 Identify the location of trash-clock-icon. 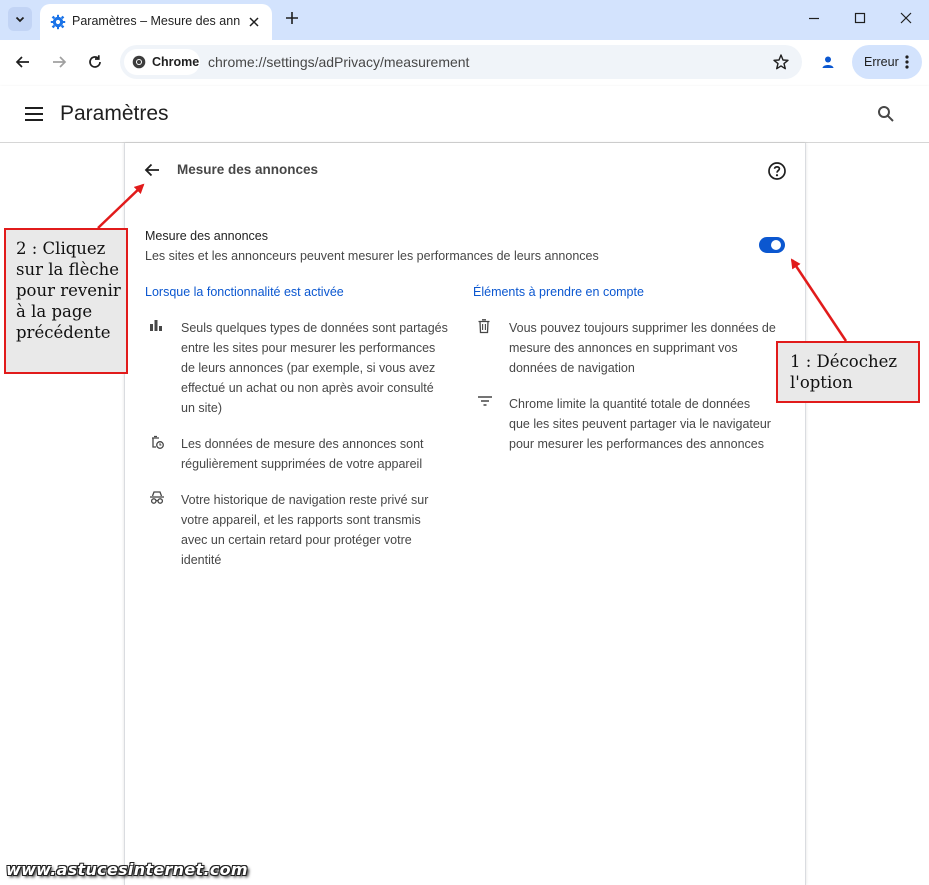
(158, 442).